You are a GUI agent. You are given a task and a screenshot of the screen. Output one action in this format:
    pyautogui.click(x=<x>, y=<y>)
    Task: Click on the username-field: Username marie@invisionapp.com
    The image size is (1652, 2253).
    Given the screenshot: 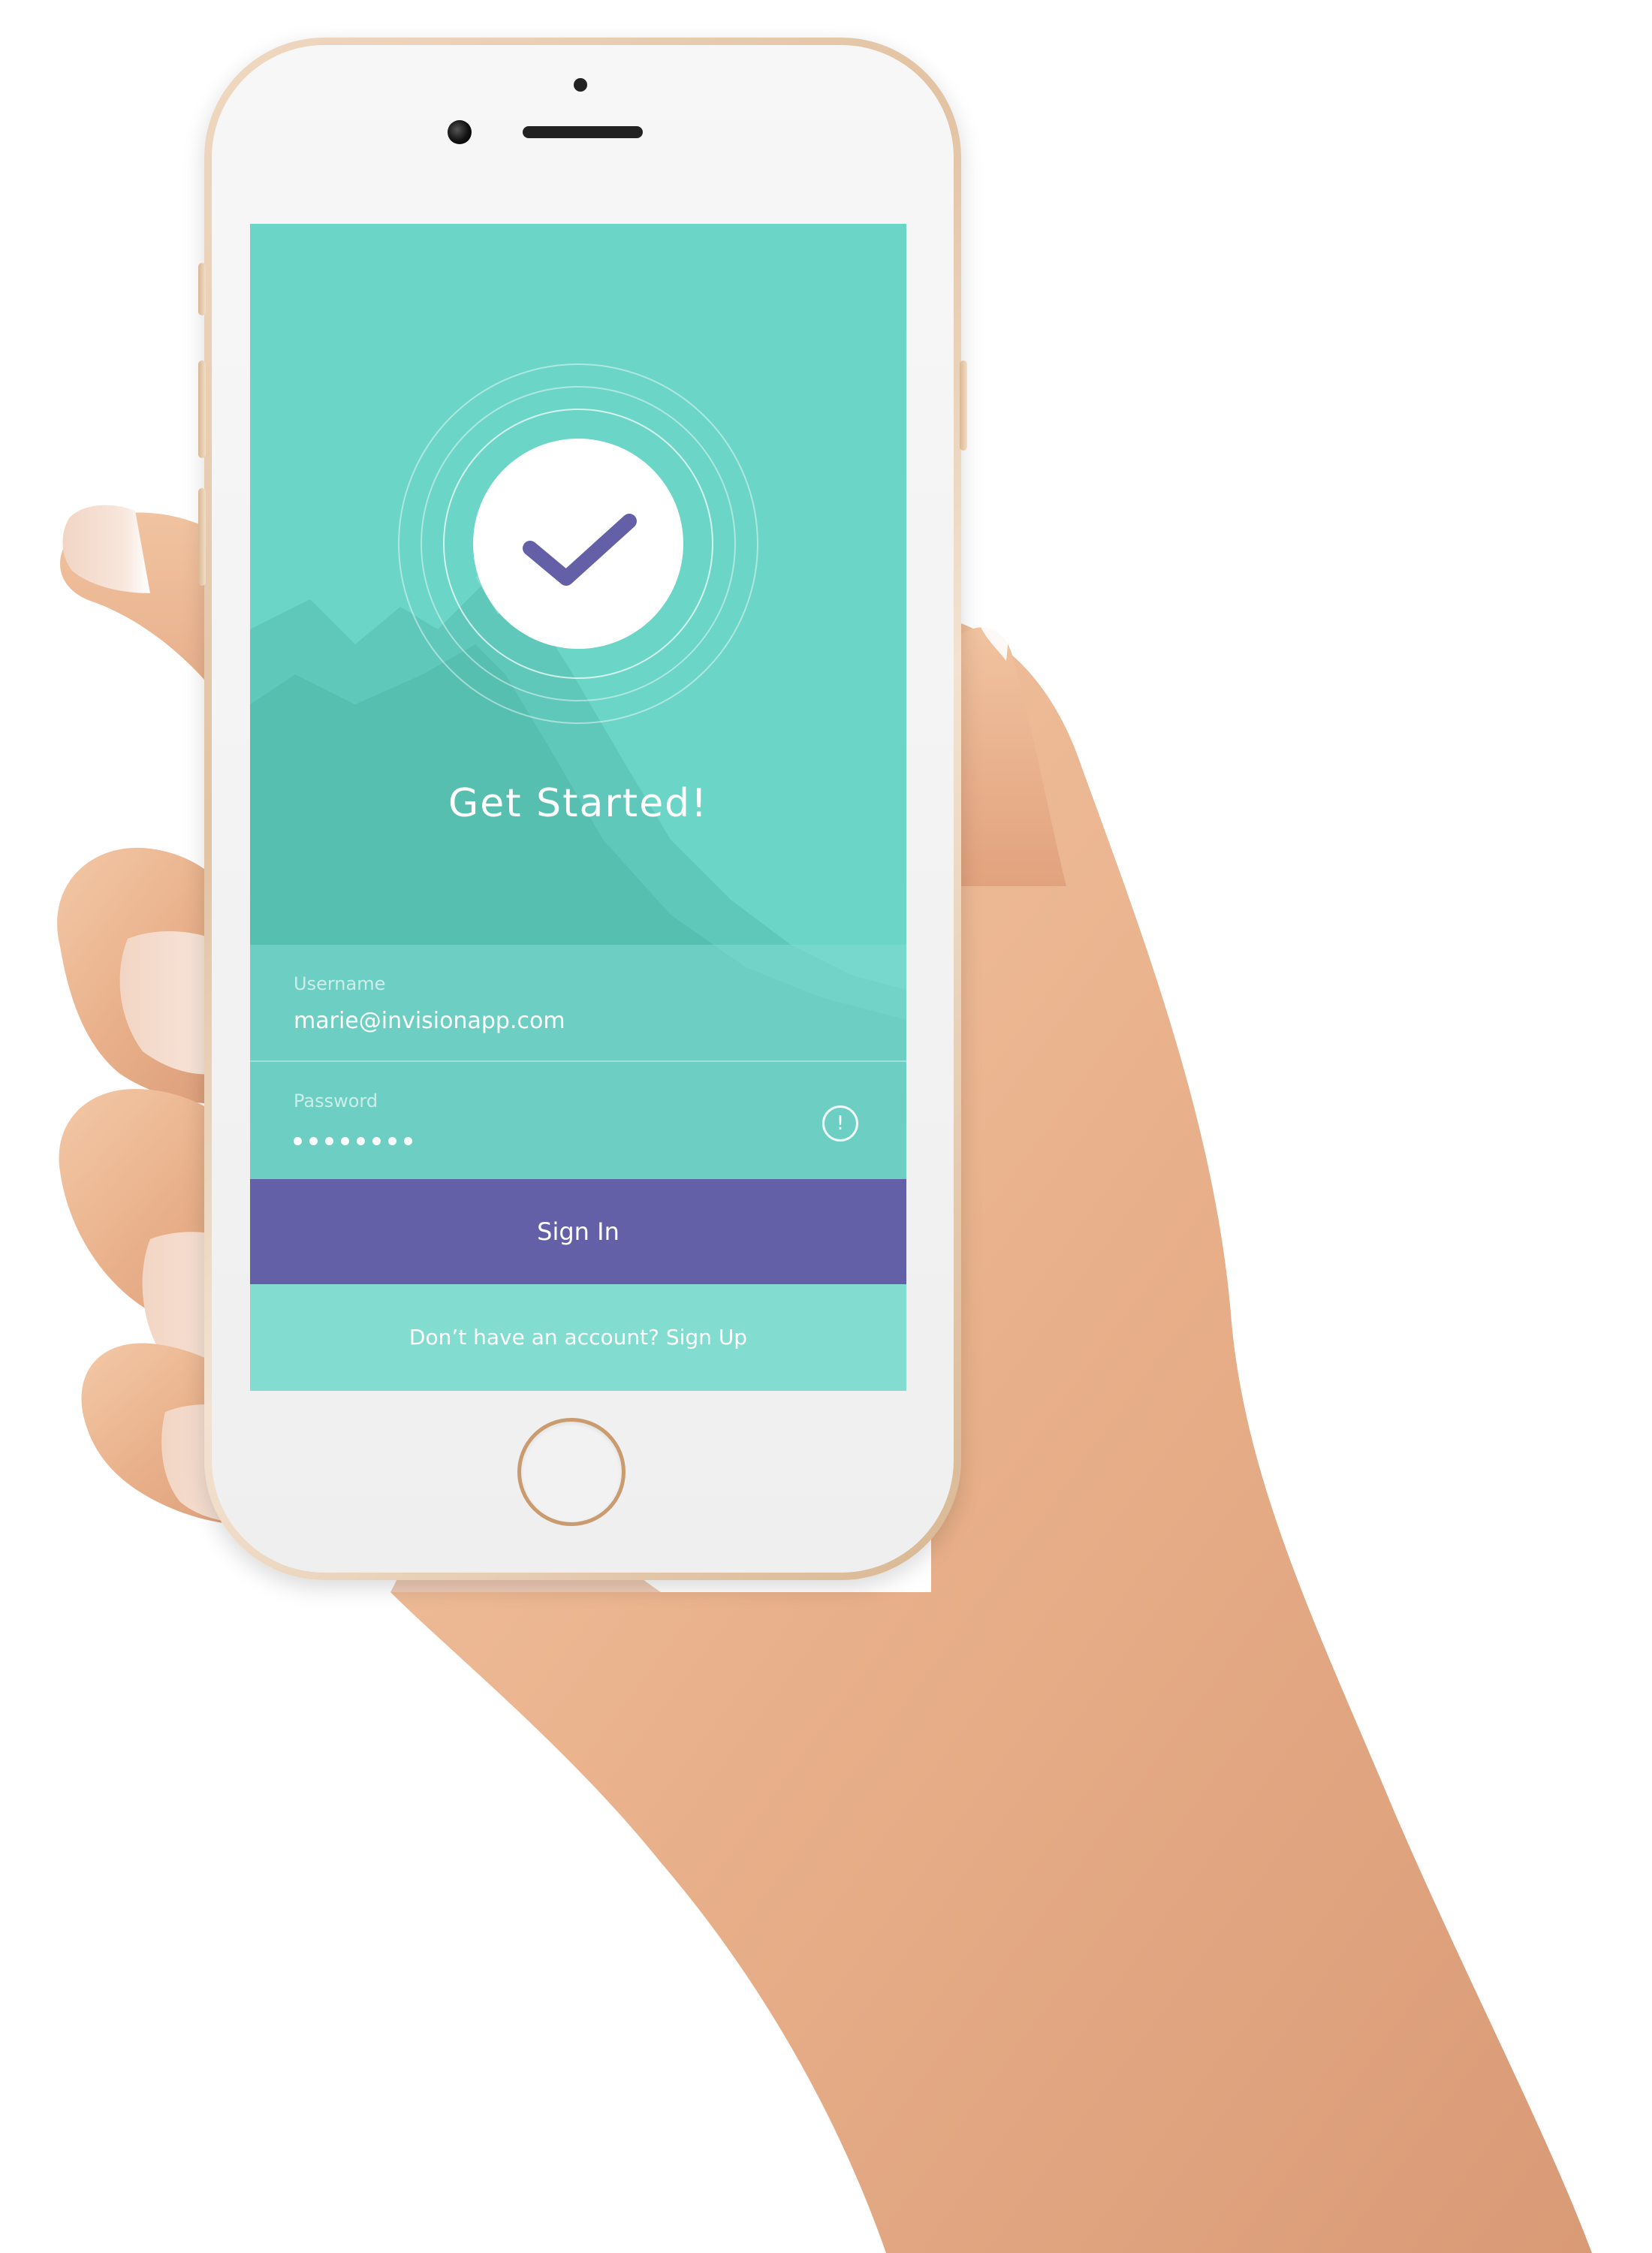 What is the action you would take?
    pyautogui.click(x=578, y=1004)
    